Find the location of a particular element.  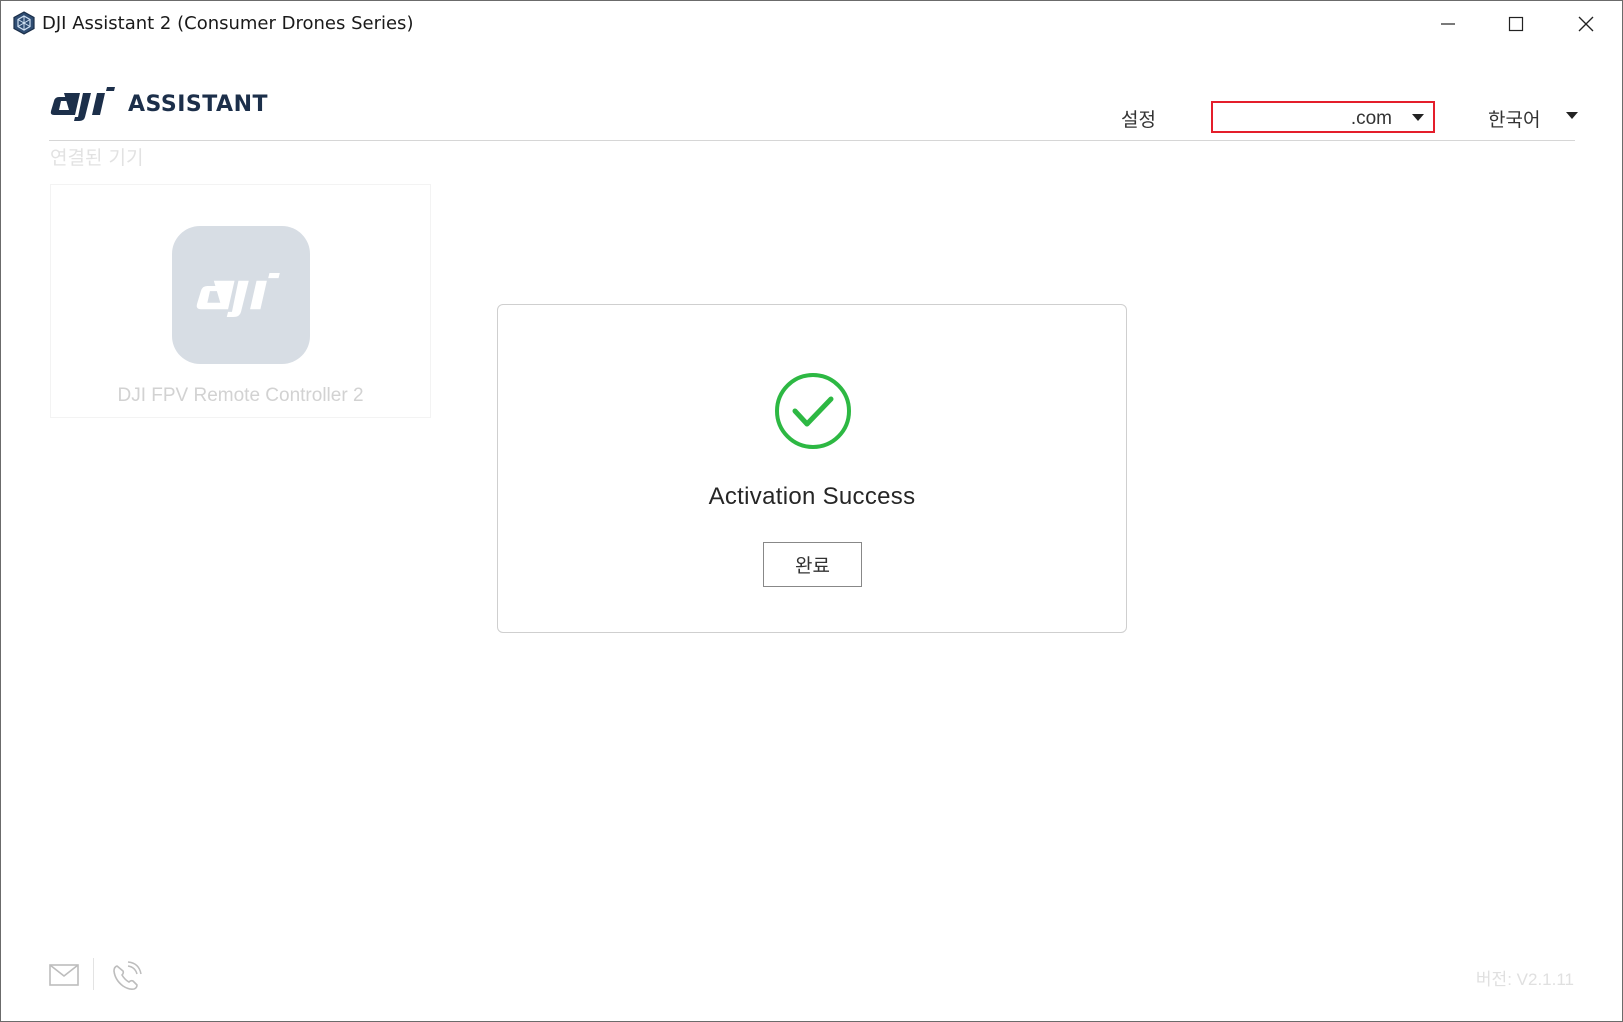

check-circle-icon is located at coordinates (813, 411).